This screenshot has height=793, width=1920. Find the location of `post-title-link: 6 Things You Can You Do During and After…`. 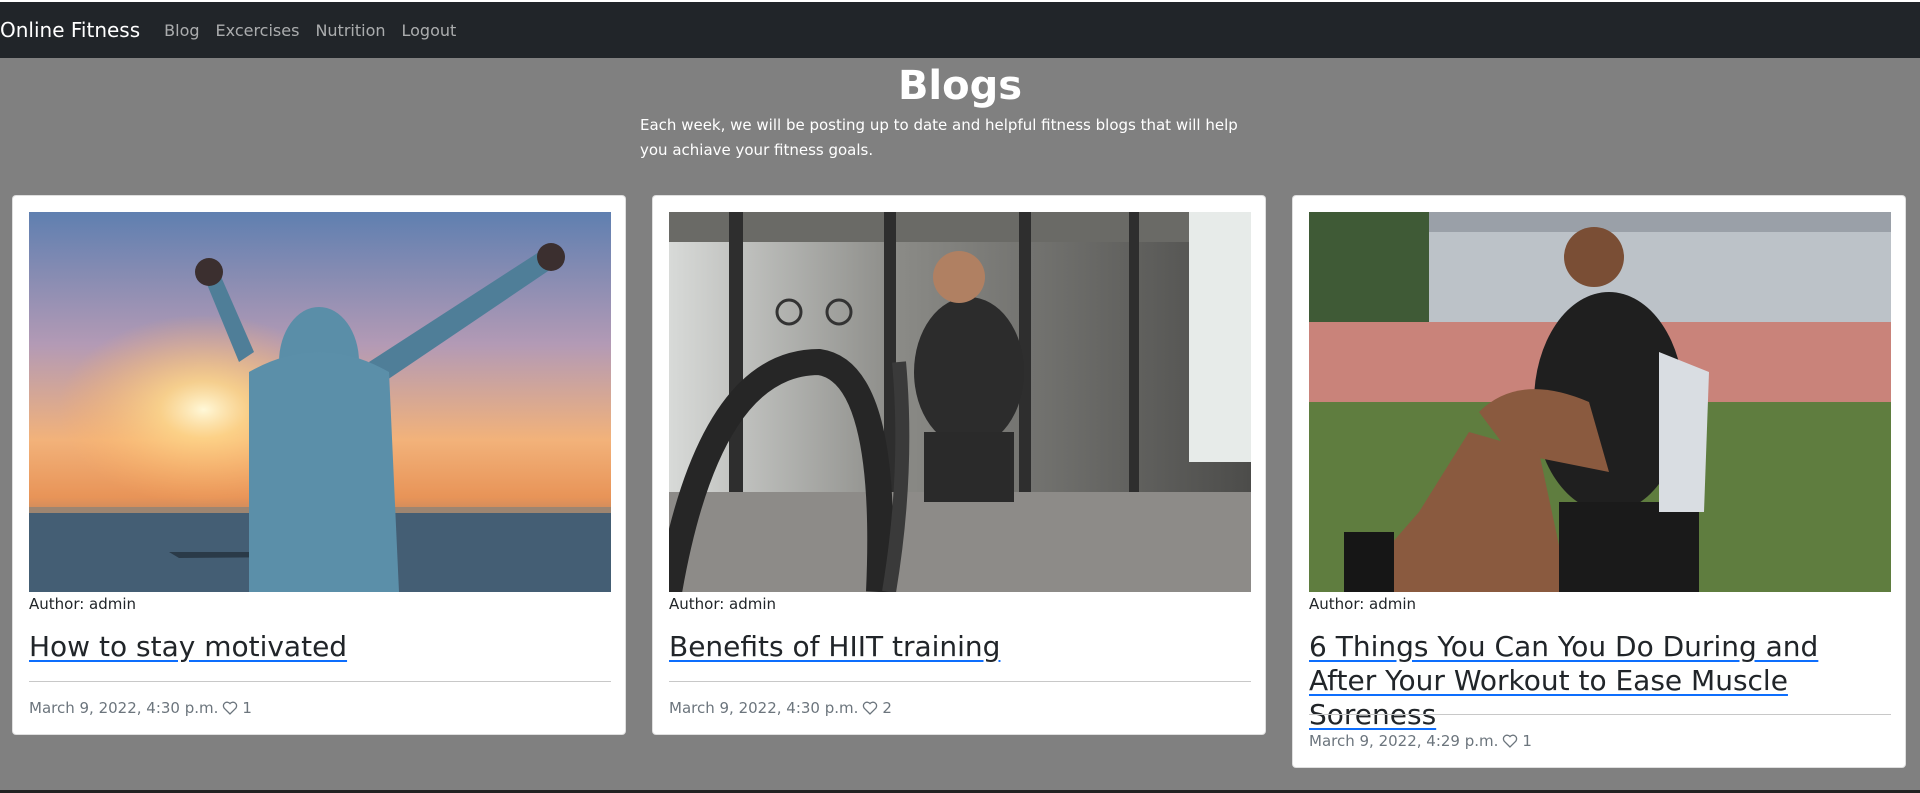

post-title-link: 6 Things You Can You Do During and After… is located at coordinates (1589, 681).